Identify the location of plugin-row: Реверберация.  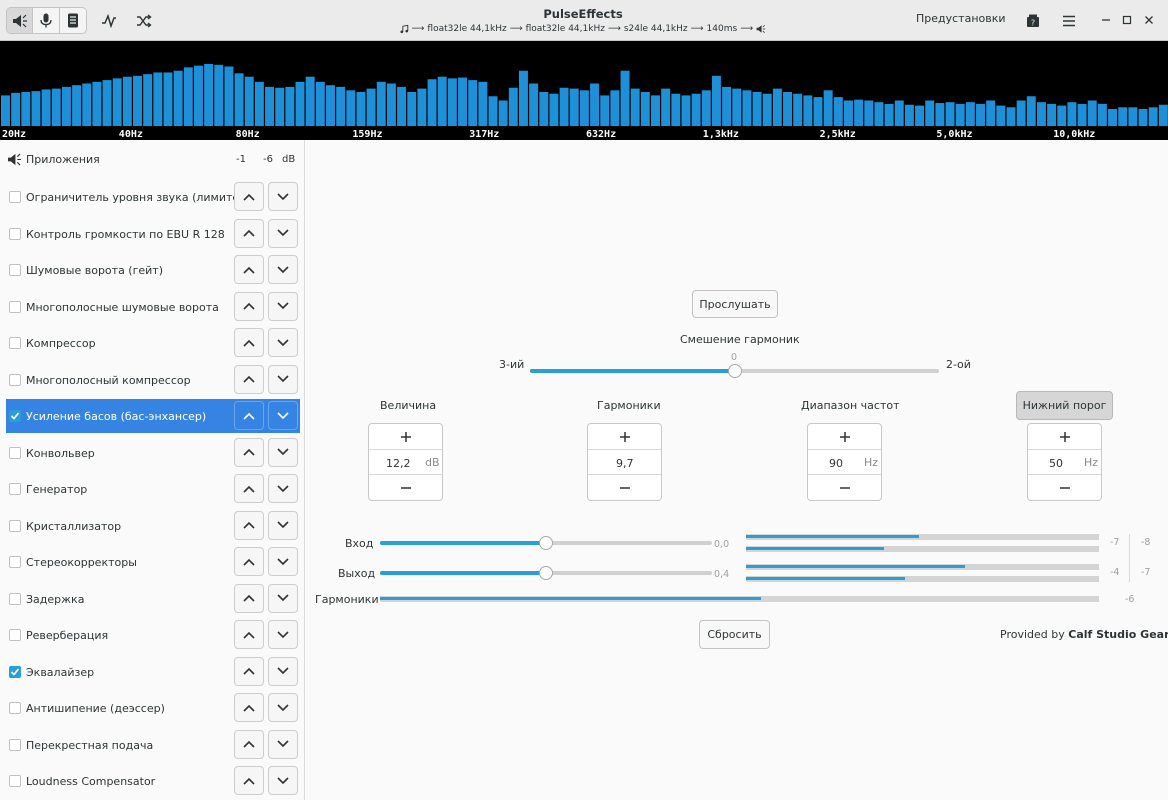
(153, 635).